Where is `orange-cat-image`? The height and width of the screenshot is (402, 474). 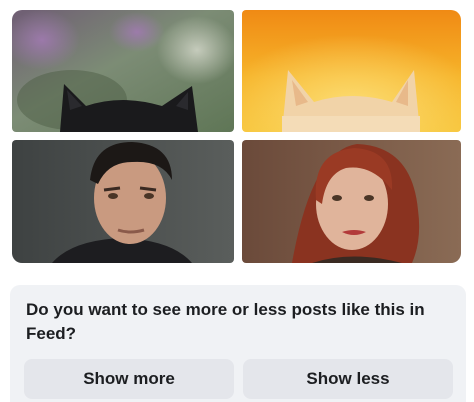
orange-cat-image is located at coordinates (351, 71).